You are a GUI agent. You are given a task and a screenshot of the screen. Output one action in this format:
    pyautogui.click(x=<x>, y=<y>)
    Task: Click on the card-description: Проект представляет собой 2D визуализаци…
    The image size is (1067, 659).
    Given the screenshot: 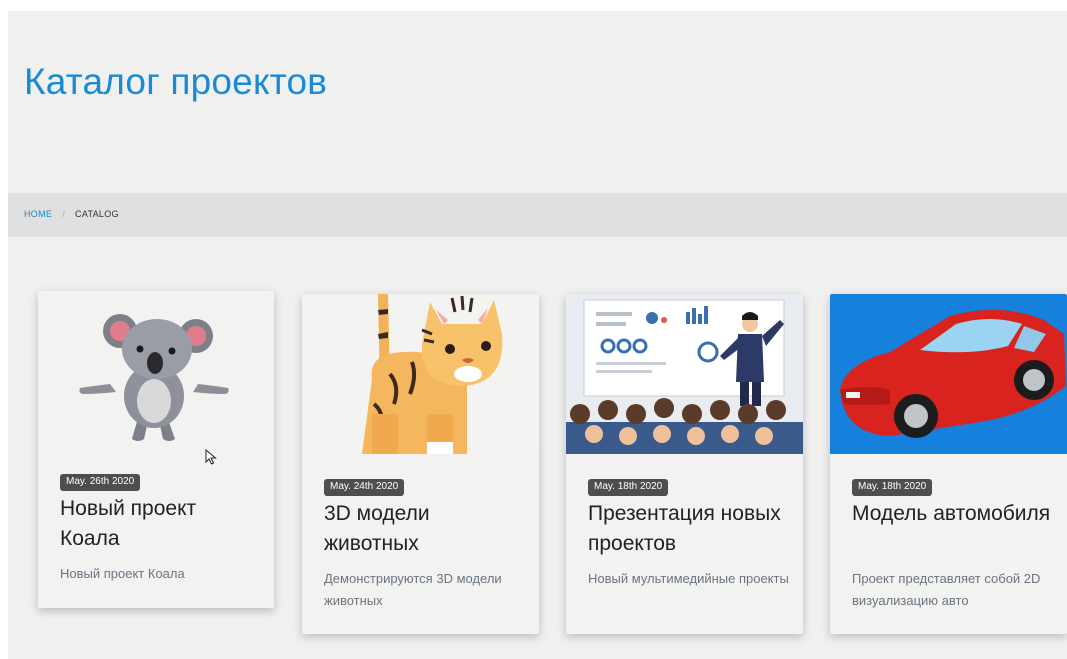 What is the action you would take?
    pyautogui.click(x=946, y=589)
    